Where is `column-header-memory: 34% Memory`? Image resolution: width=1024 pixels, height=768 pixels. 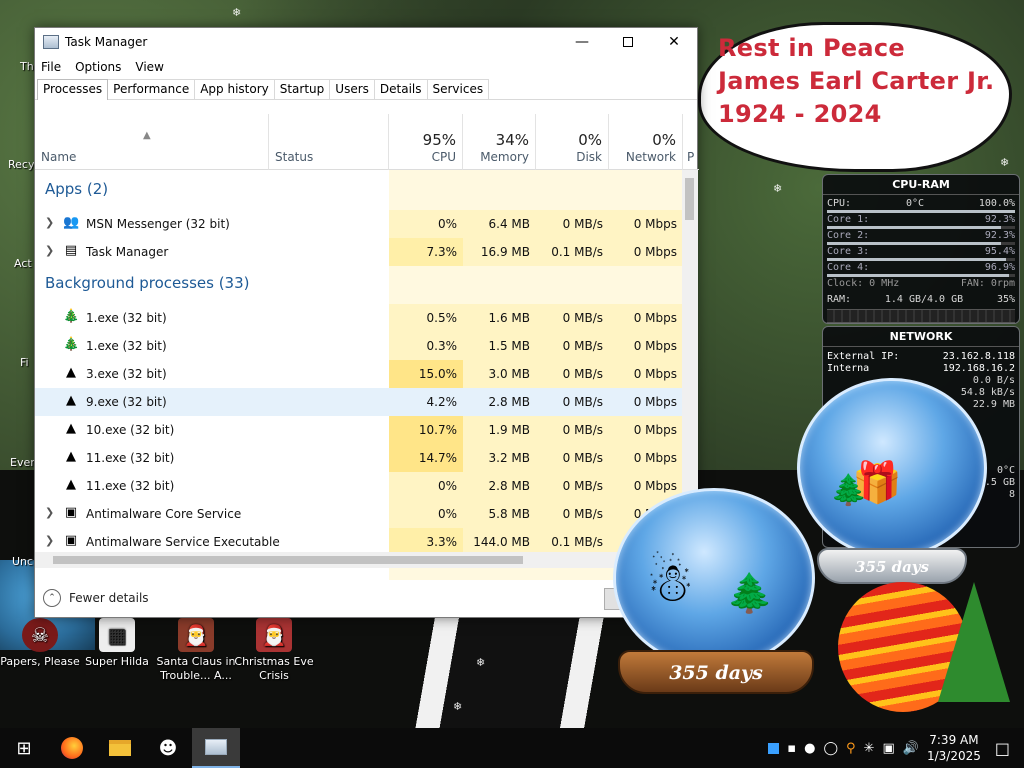
column-header-memory: 34% Memory is located at coordinates (499, 142).